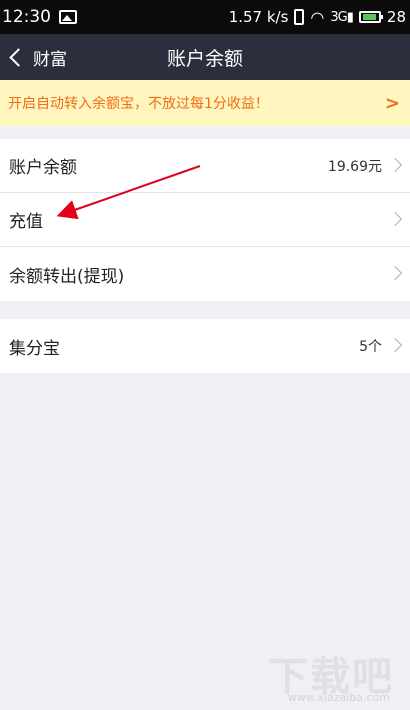 Image resolution: width=410 pixels, height=710 pixels. What do you see at coordinates (43, 168) in the screenshot?
I see `list-item-label: 账户余额` at bounding box center [43, 168].